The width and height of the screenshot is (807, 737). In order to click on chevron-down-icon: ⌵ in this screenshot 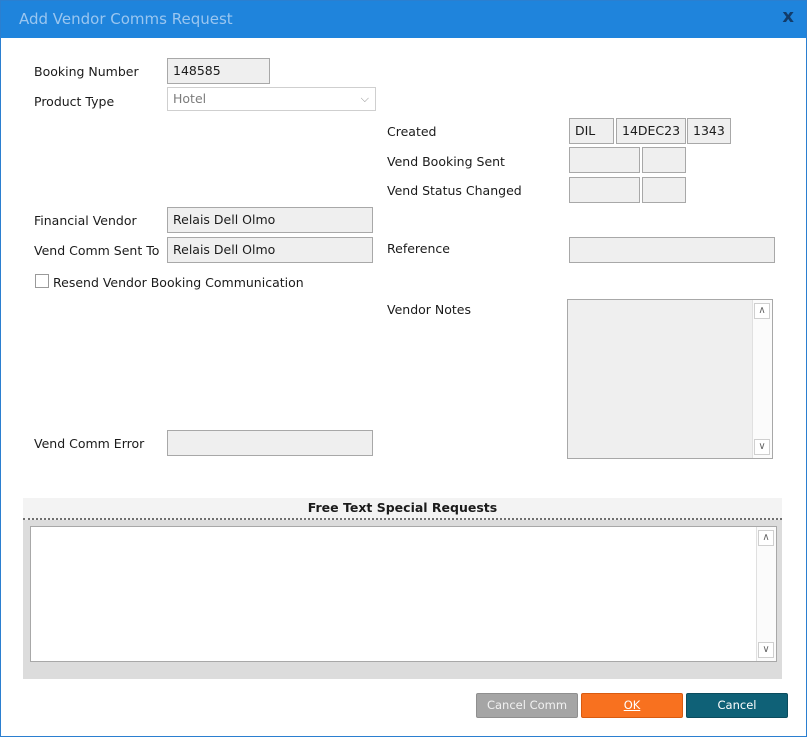, I will do `click(364, 98)`.